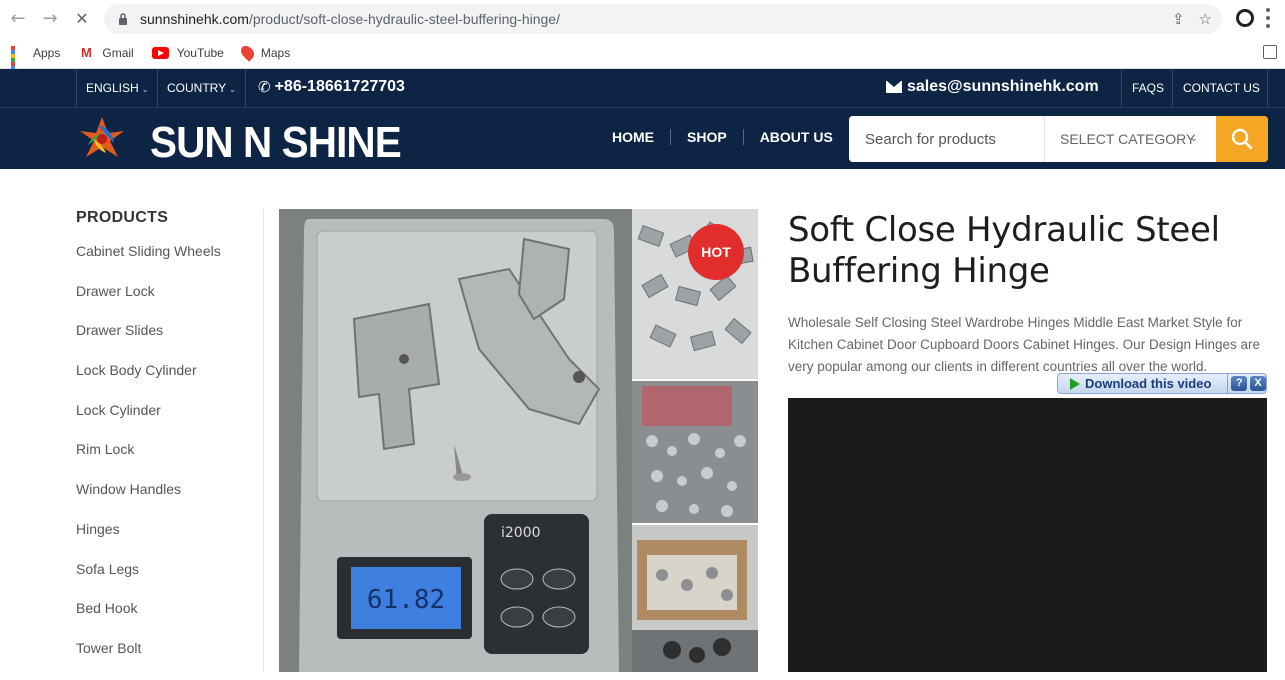 The width and height of the screenshot is (1285, 680). Describe the element at coordinates (170, 342) in the screenshot. I see `sidebar-item-drawer-slides: Drawer Slides` at that location.